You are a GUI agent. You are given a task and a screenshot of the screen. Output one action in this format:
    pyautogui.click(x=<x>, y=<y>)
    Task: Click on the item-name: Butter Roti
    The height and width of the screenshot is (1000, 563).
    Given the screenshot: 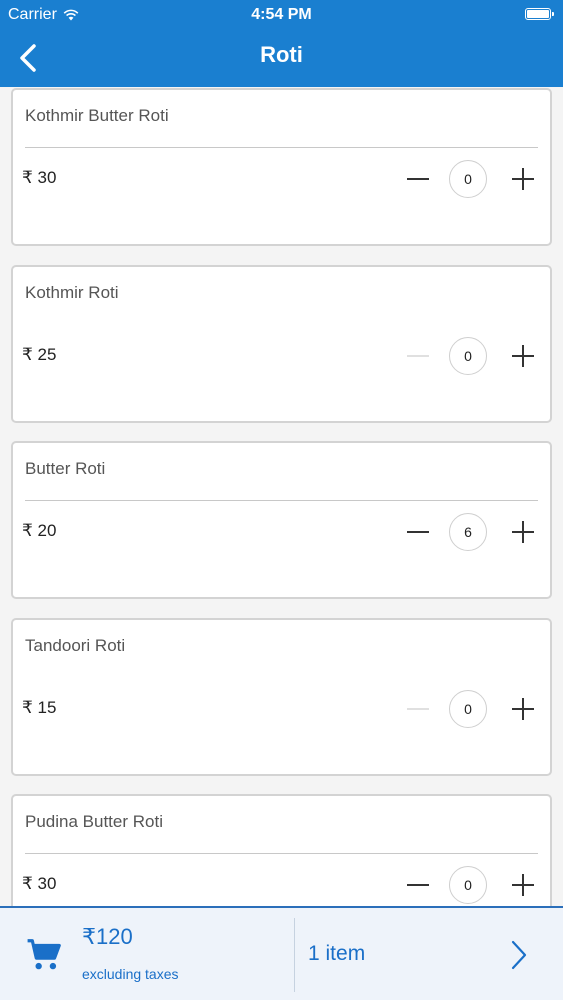 What is the action you would take?
    pyautogui.click(x=65, y=468)
    